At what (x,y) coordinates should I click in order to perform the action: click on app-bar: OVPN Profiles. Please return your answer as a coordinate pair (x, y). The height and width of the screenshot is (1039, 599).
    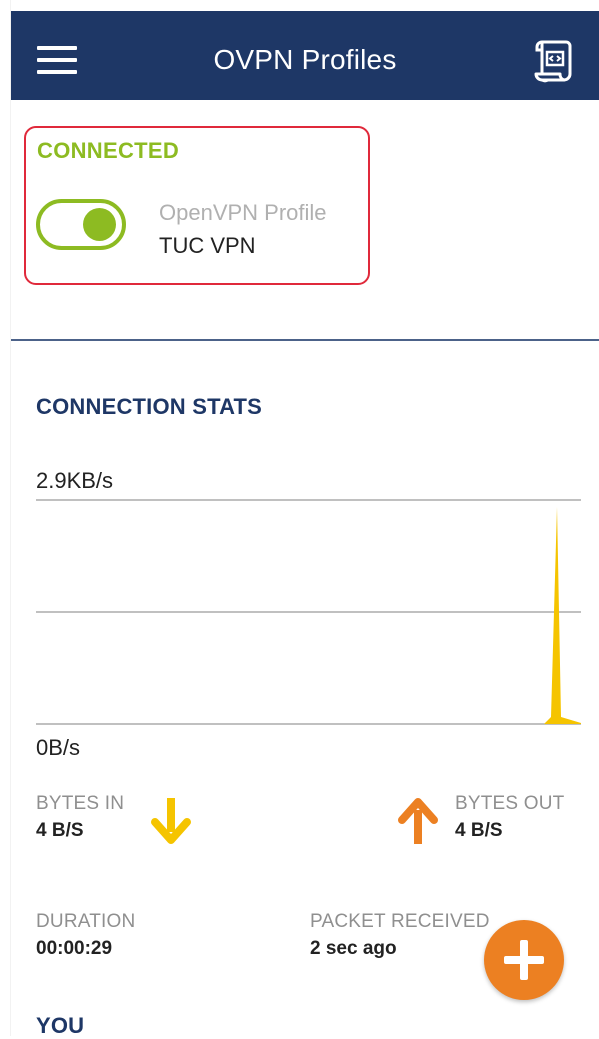
    Looking at the image, I should click on (305, 55).